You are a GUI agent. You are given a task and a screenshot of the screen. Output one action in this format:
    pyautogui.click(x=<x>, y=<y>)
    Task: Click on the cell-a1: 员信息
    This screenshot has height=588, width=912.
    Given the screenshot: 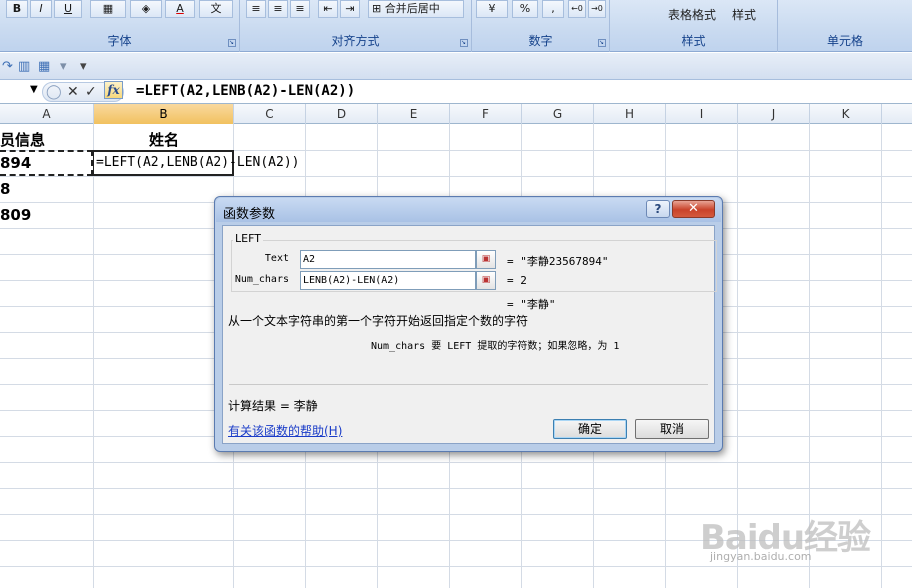 What is the action you would take?
    pyautogui.click(x=22, y=139)
    